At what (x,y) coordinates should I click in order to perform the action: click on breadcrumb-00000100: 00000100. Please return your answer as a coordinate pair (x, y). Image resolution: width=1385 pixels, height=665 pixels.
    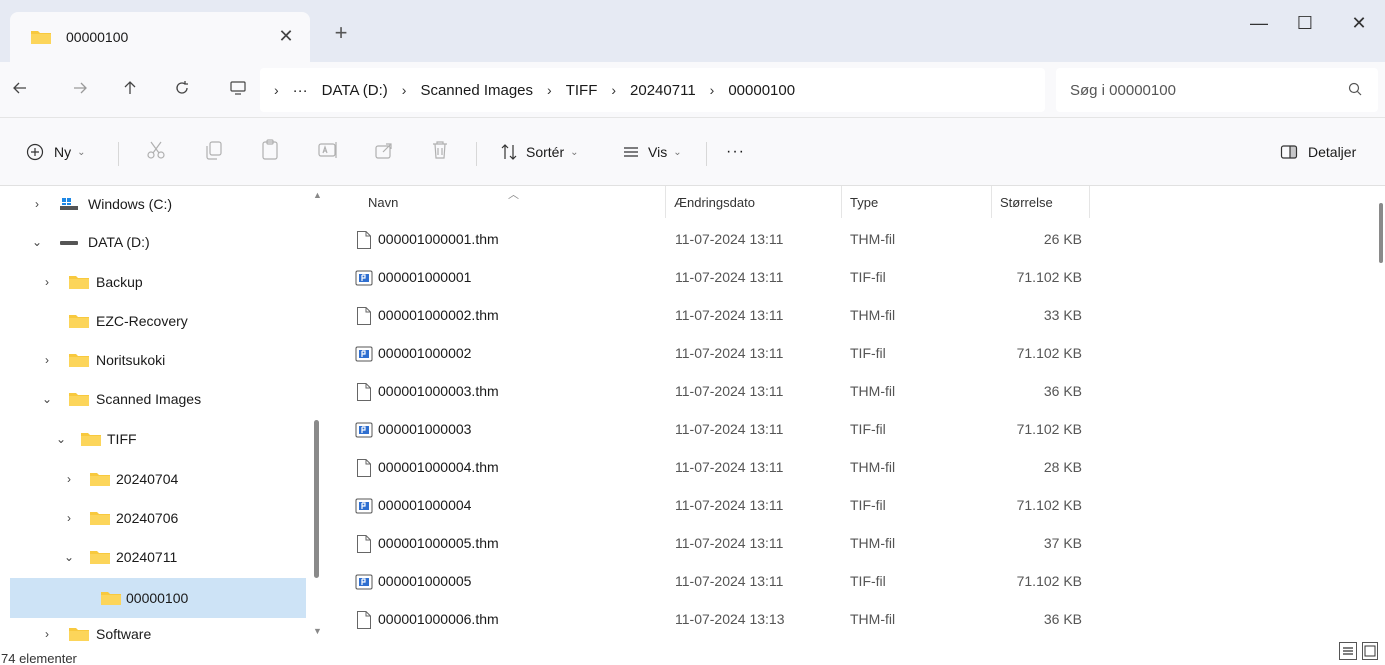
    Looking at the image, I should click on (761, 90).